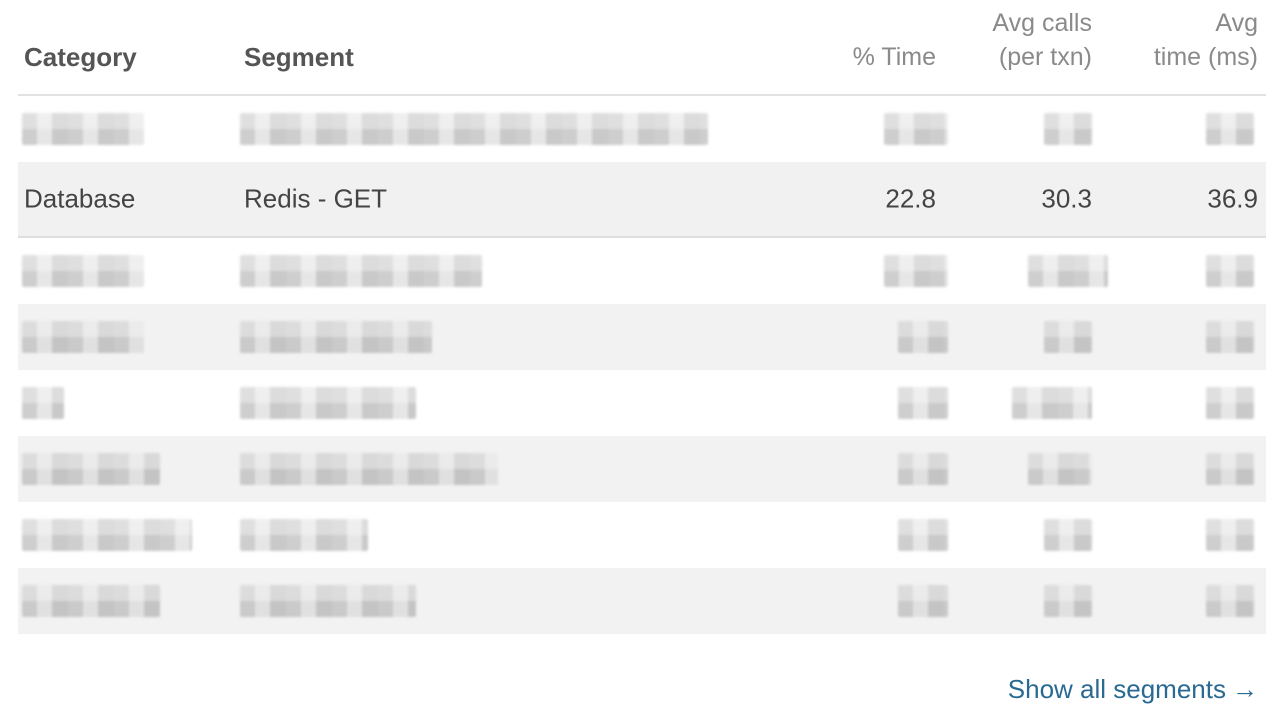 This screenshot has width=1286, height=726. Describe the element at coordinates (1116, 689) in the screenshot. I see `show-all-segments-label: Show all segments` at that location.